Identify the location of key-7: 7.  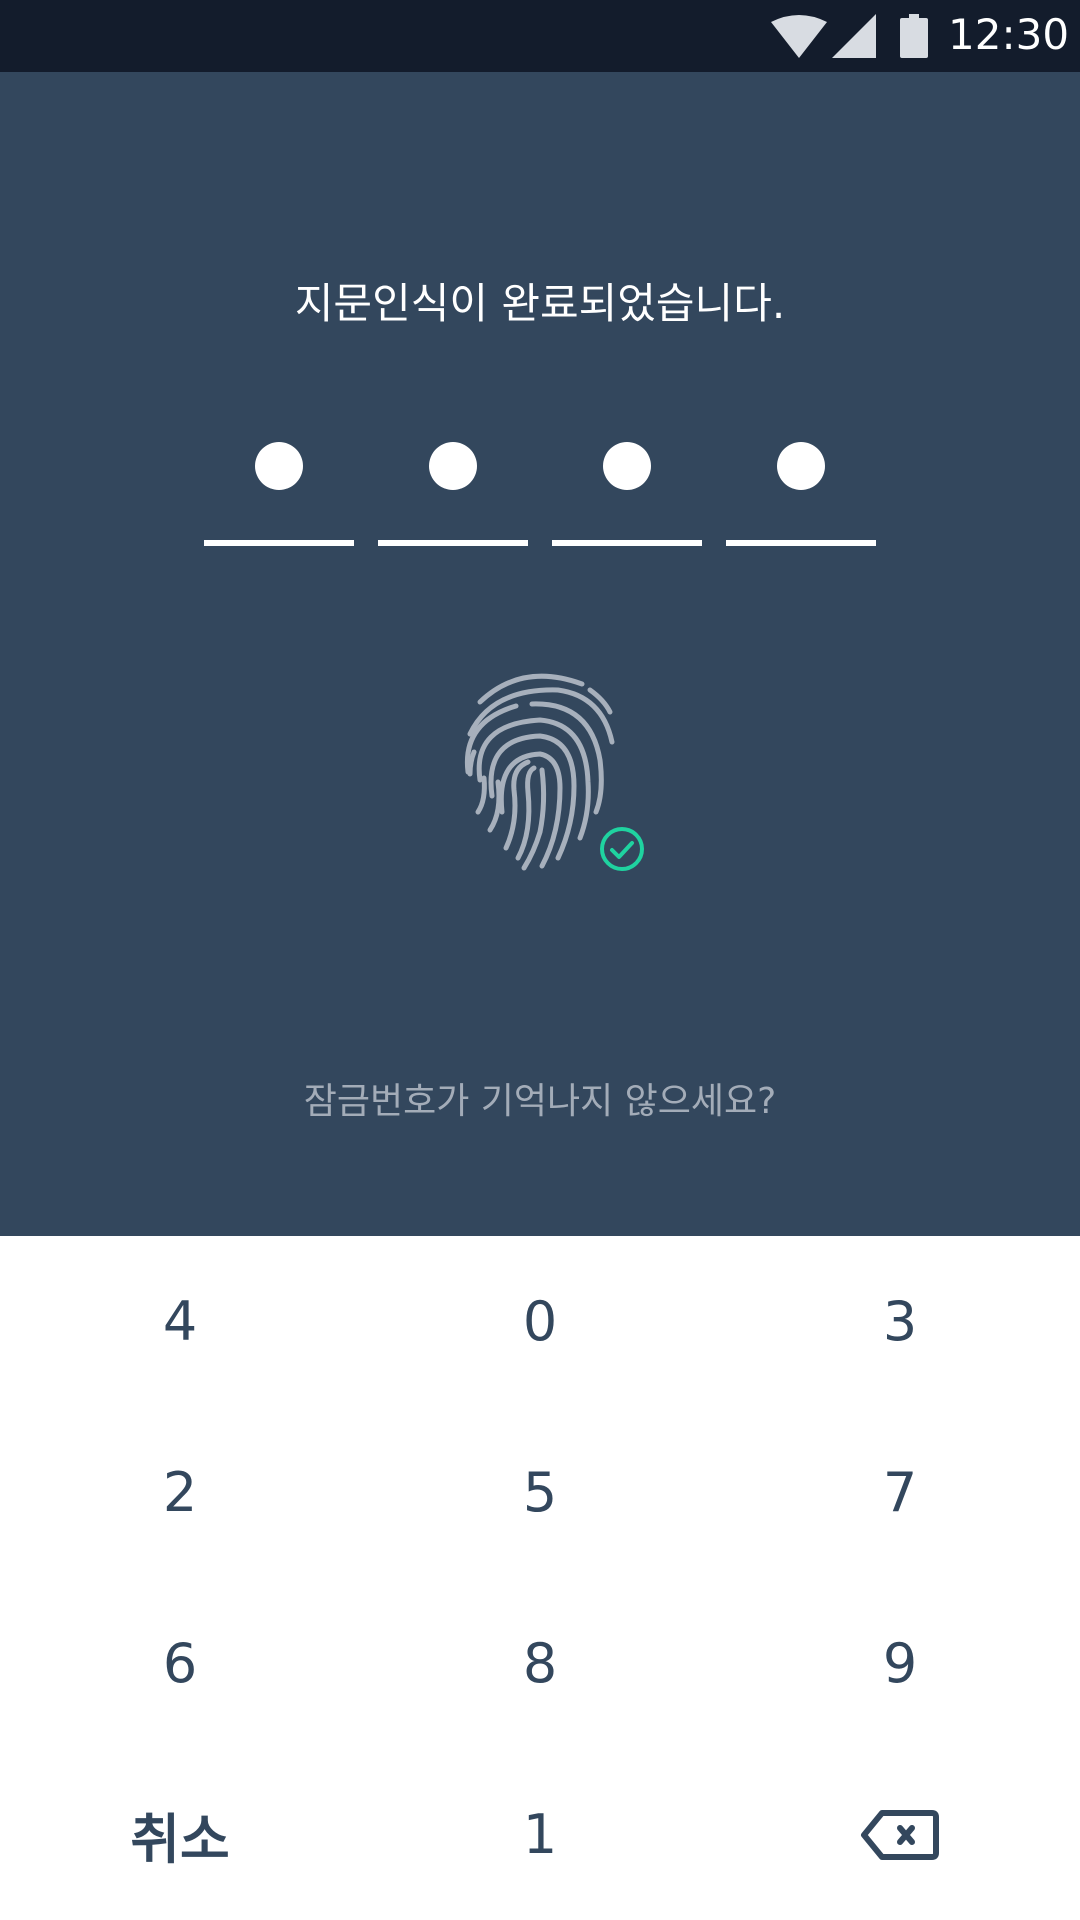
(900, 1492).